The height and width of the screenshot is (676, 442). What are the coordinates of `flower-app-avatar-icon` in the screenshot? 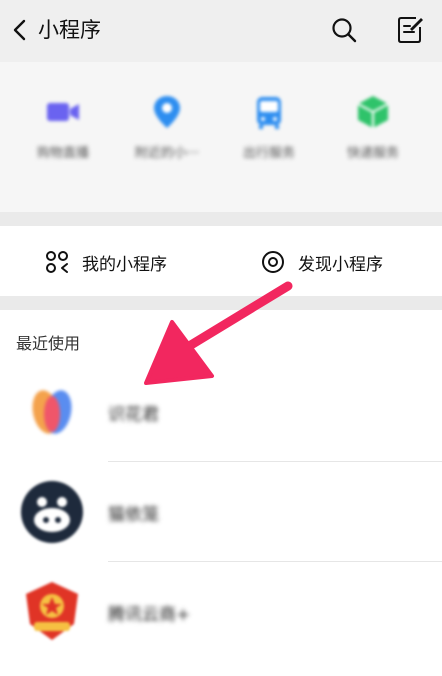 It's located at (52, 412).